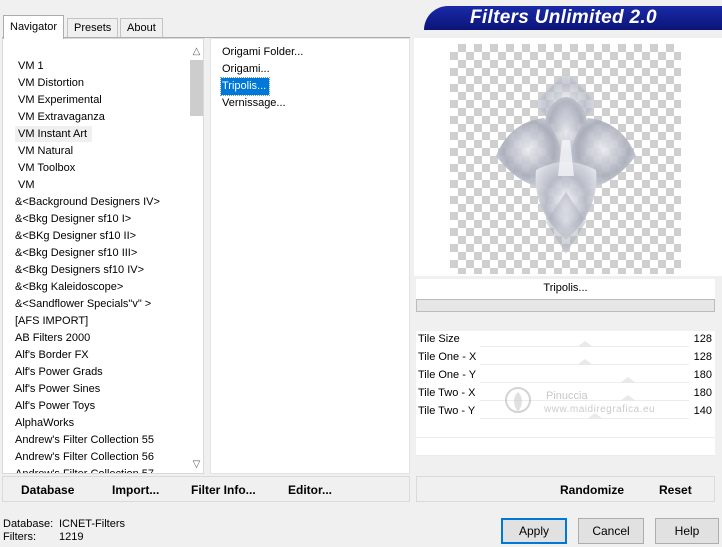 The height and width of the screenshot is (547, 722). I want to click on category-label: Andrew's Filter Collection 57, so click(85, 471).